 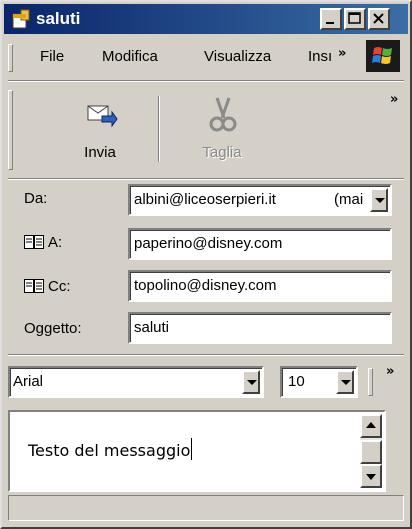 What do you see at coordinates (260, 328) in the screenshot?
I see `subject-field: saluti` at bounding box center [260, 328].